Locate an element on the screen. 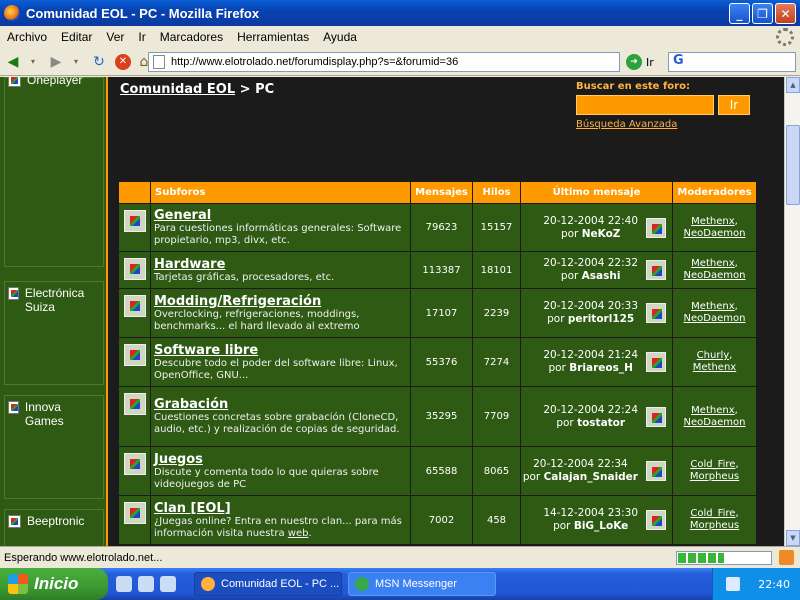 The image size is (800, 600). breadcrumb: Comunidad EOL > PC is located at coordinates (197, 89).